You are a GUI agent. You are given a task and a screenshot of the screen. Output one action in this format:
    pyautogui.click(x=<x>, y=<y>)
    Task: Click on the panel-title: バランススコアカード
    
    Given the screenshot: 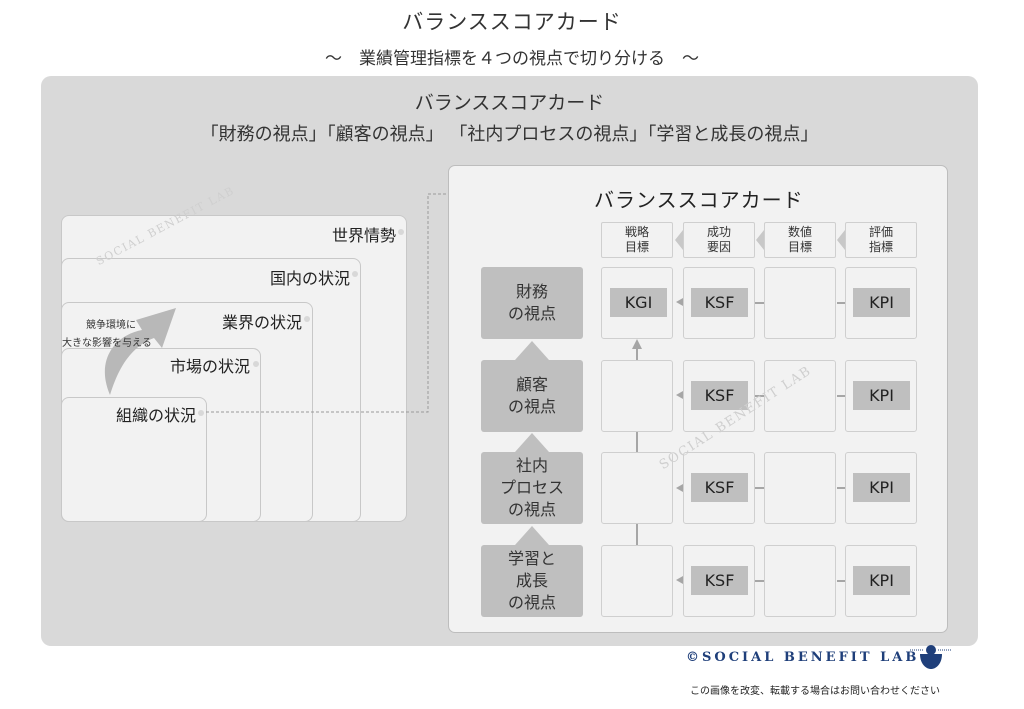 What is the action you would take?
    pyautogui.click(x=509, y=103)
    